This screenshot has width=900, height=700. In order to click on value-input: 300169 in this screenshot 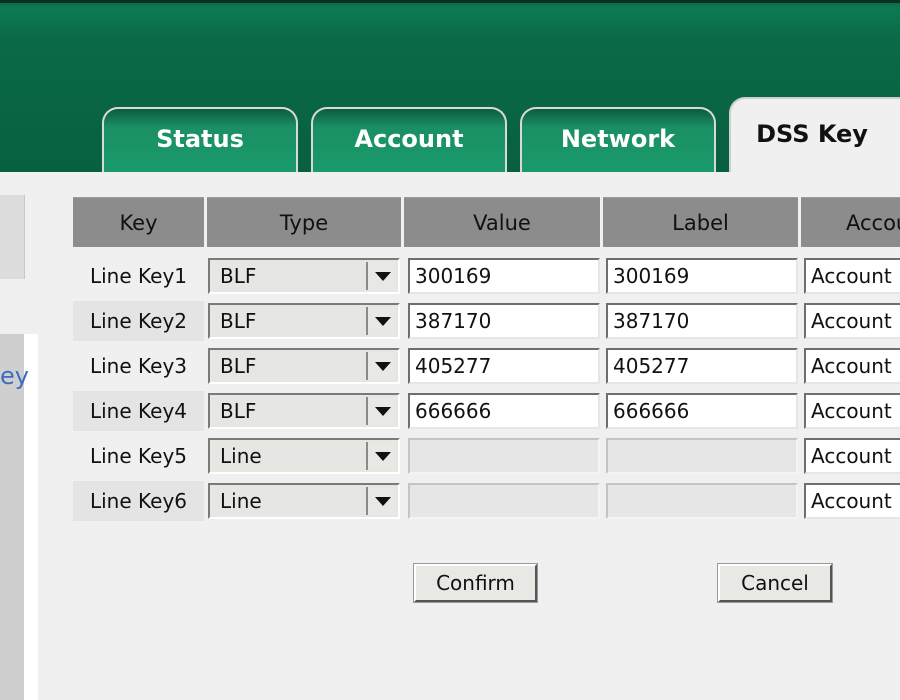, I will do `click(504, 276)`.